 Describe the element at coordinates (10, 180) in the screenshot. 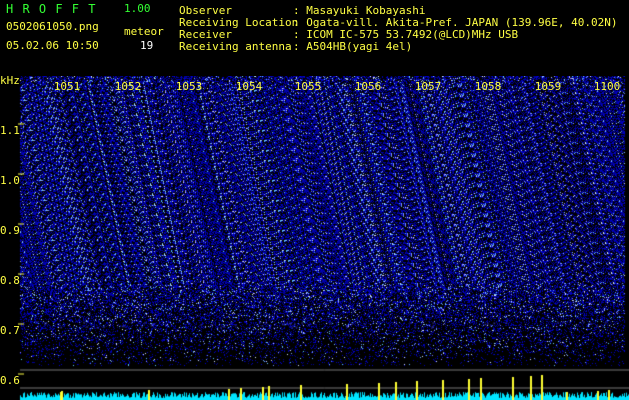

I see `y-tick-1-0: 1.0` at that location.